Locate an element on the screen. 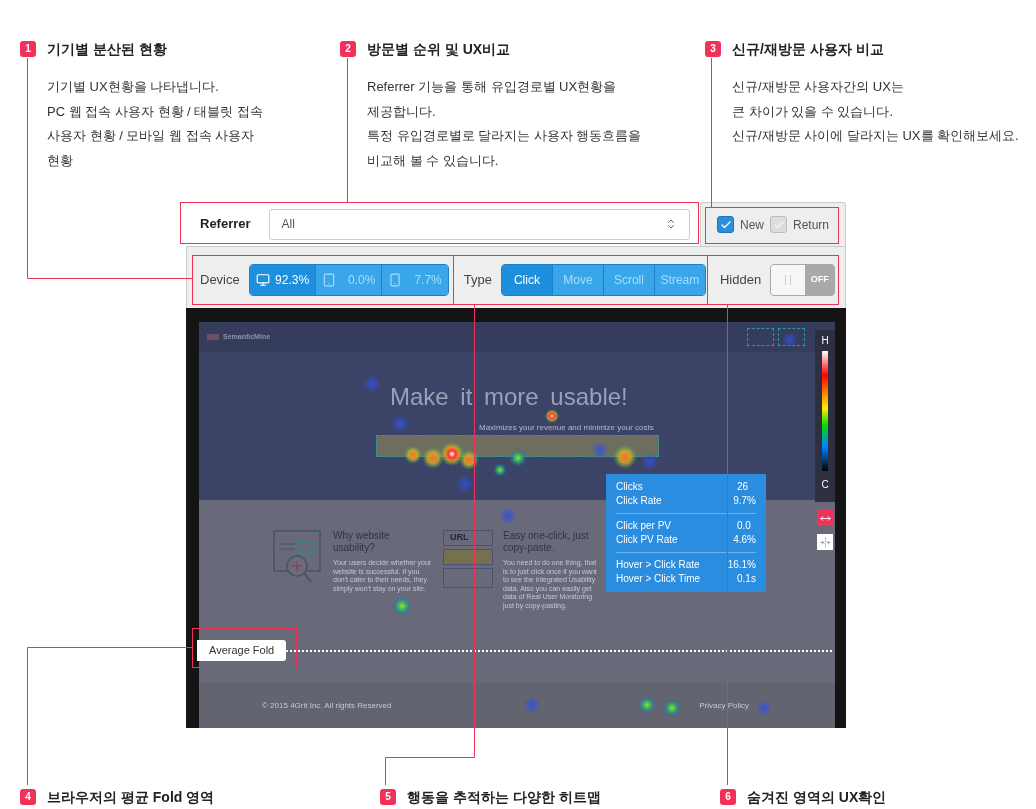 This screenshot has width=1036, height=809. annotation-title: 브라우저의 평균 Fold 영역 is located at coordinates (131, 796).